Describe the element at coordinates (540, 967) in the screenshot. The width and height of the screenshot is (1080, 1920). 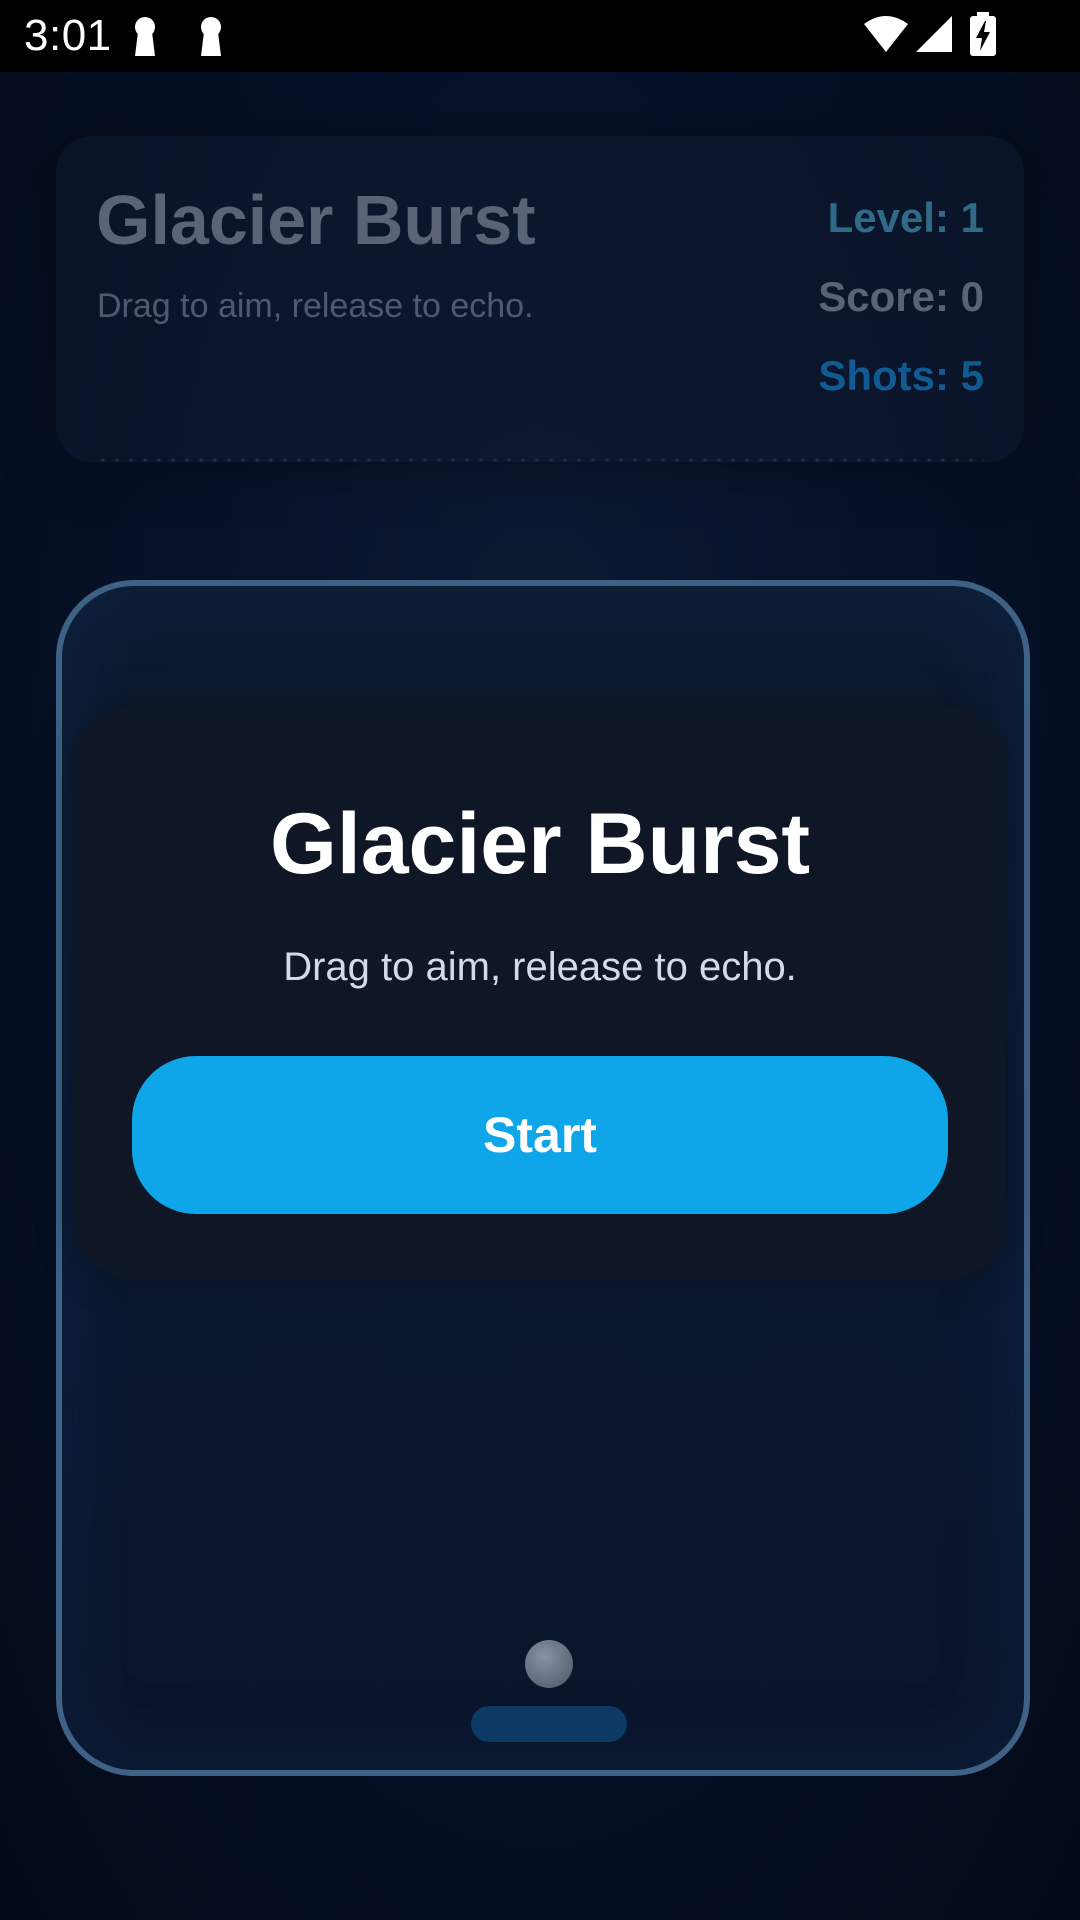
I see `overlay-subtitle: Drag to aim, release to echo.` at that location.